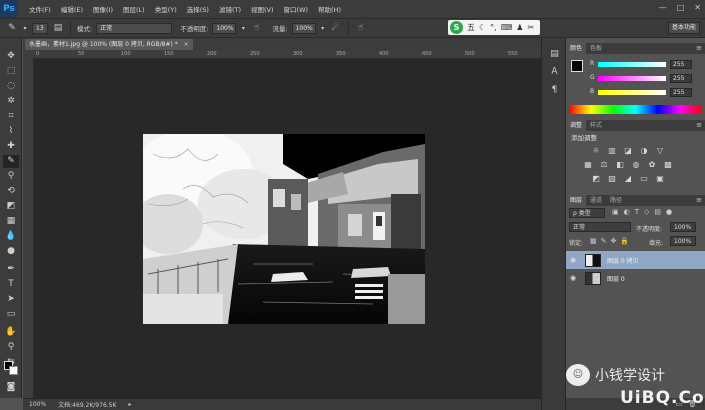 Image resolution: width=705 pixels, height=410 pixels. What do you see at coordinates (256, 28) in the screenshot?
I see `pressure-opacity-icon: ☝` at bounding box center [256, 28].